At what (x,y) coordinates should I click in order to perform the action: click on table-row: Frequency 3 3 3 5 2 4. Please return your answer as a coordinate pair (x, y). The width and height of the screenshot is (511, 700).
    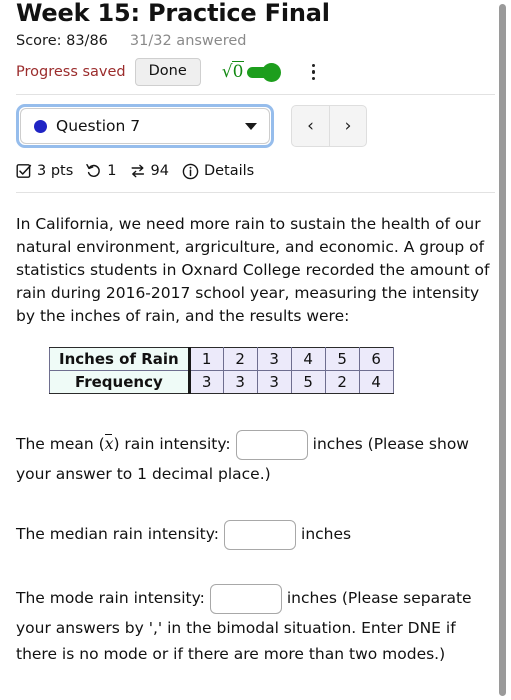
    Looking at the image, I should click on (221, 382).